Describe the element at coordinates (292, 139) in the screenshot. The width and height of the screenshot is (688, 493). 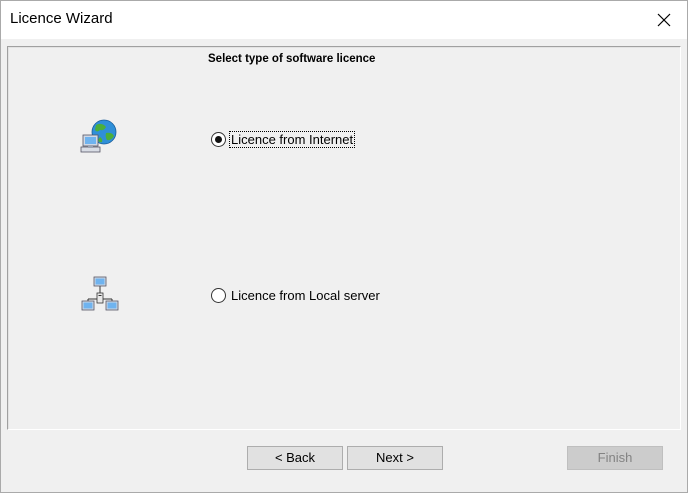
I see `radio-label-internet: Licence from Internet` at that location.